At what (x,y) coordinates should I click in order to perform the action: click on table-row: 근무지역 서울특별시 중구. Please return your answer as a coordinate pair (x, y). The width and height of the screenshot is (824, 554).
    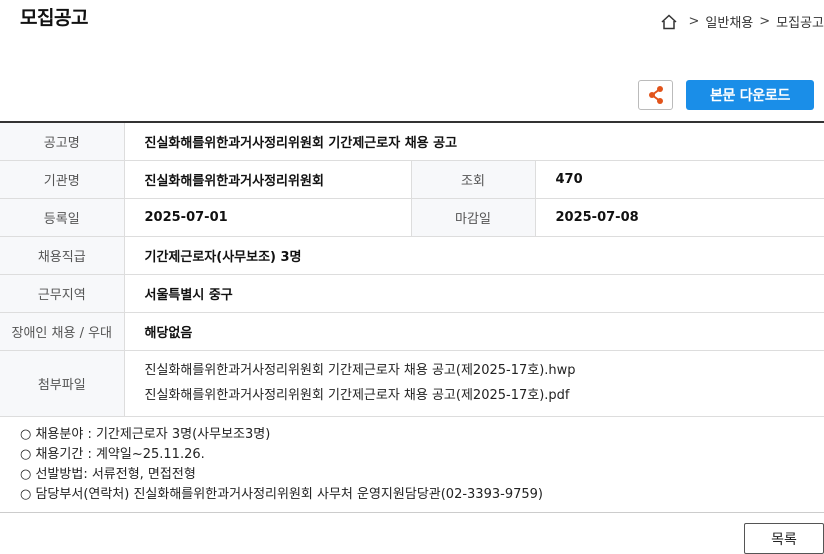
    Looking at the image, I should click on (412, 293).